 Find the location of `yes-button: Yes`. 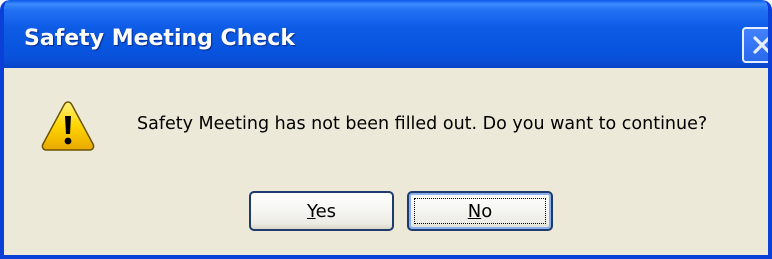

yes-button: Yes is located at coordinates (321, 211).